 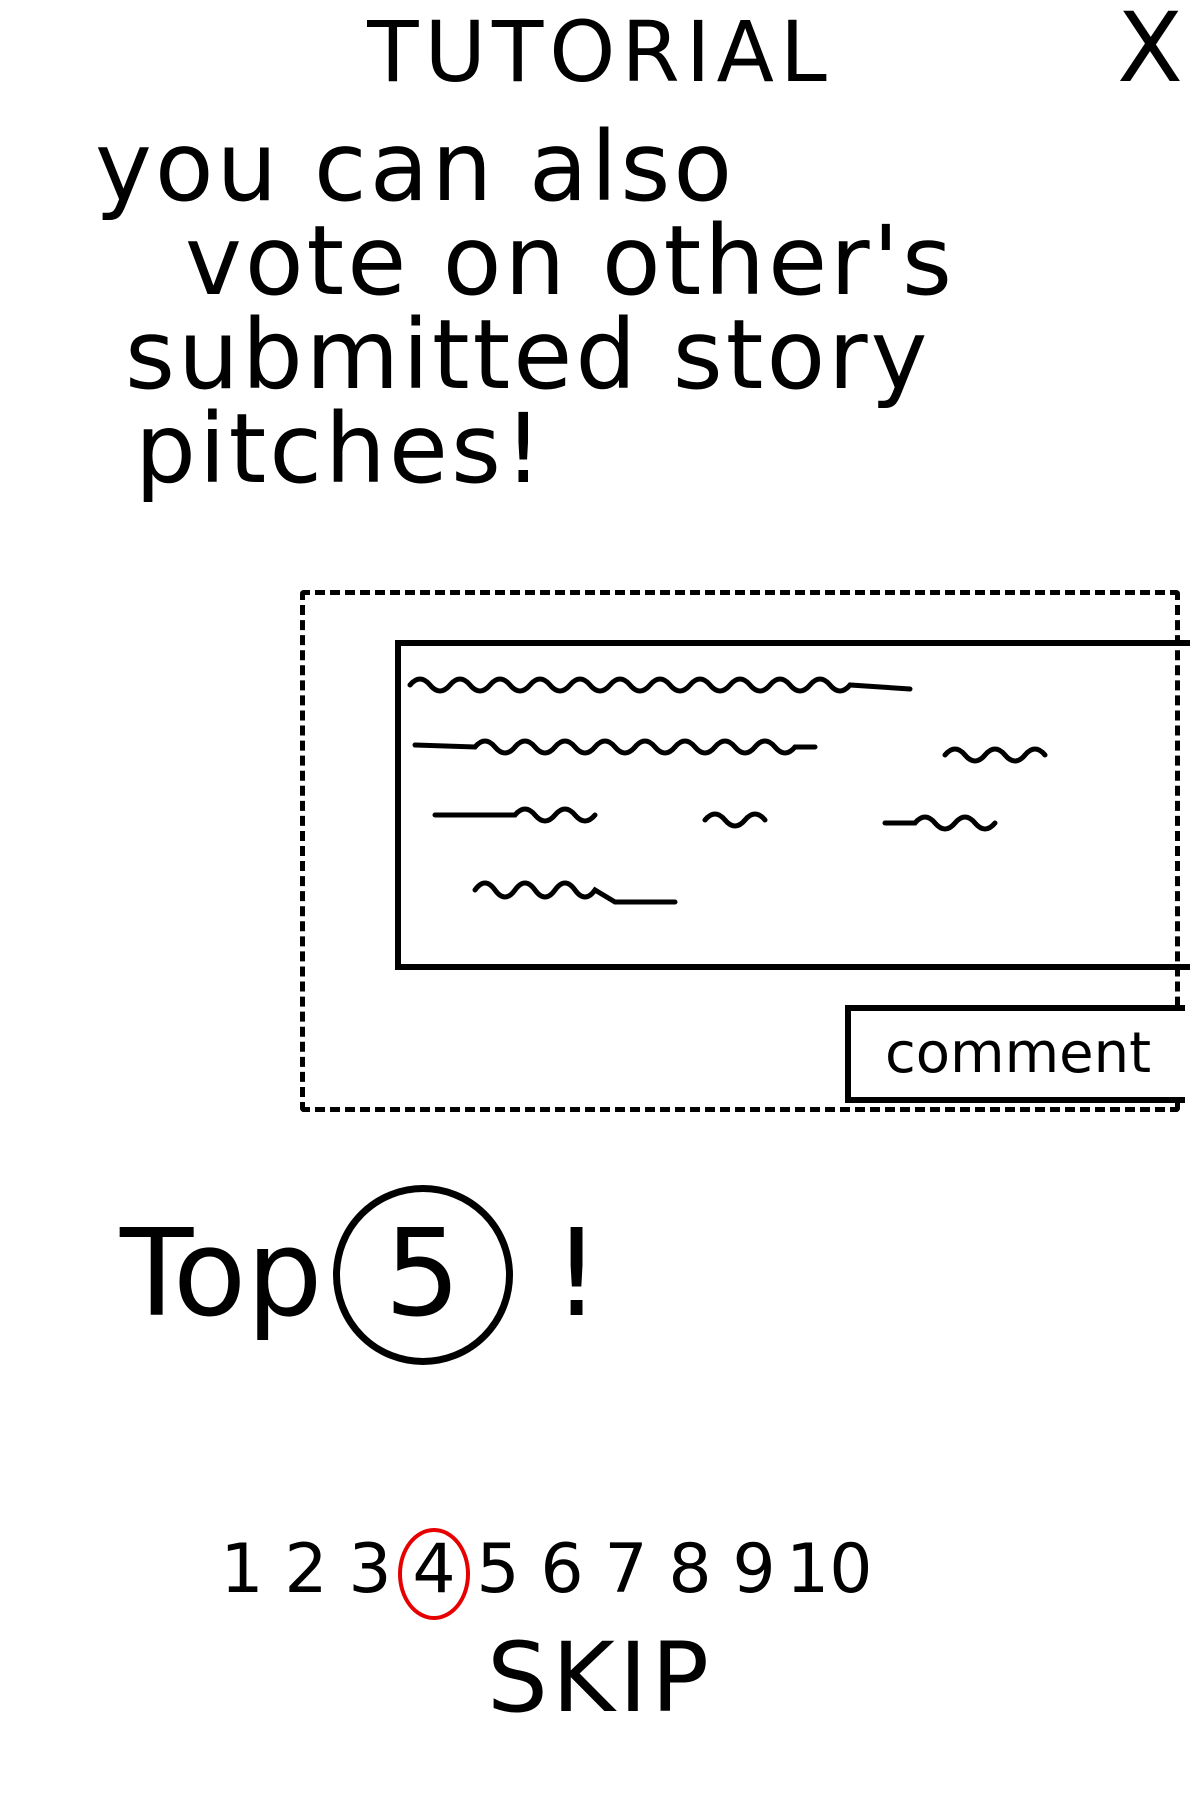 What do you see at coordinates (576, 1274) in the screenshot?
I see `top-exclamation: !` at bounding box center [576, 1274].